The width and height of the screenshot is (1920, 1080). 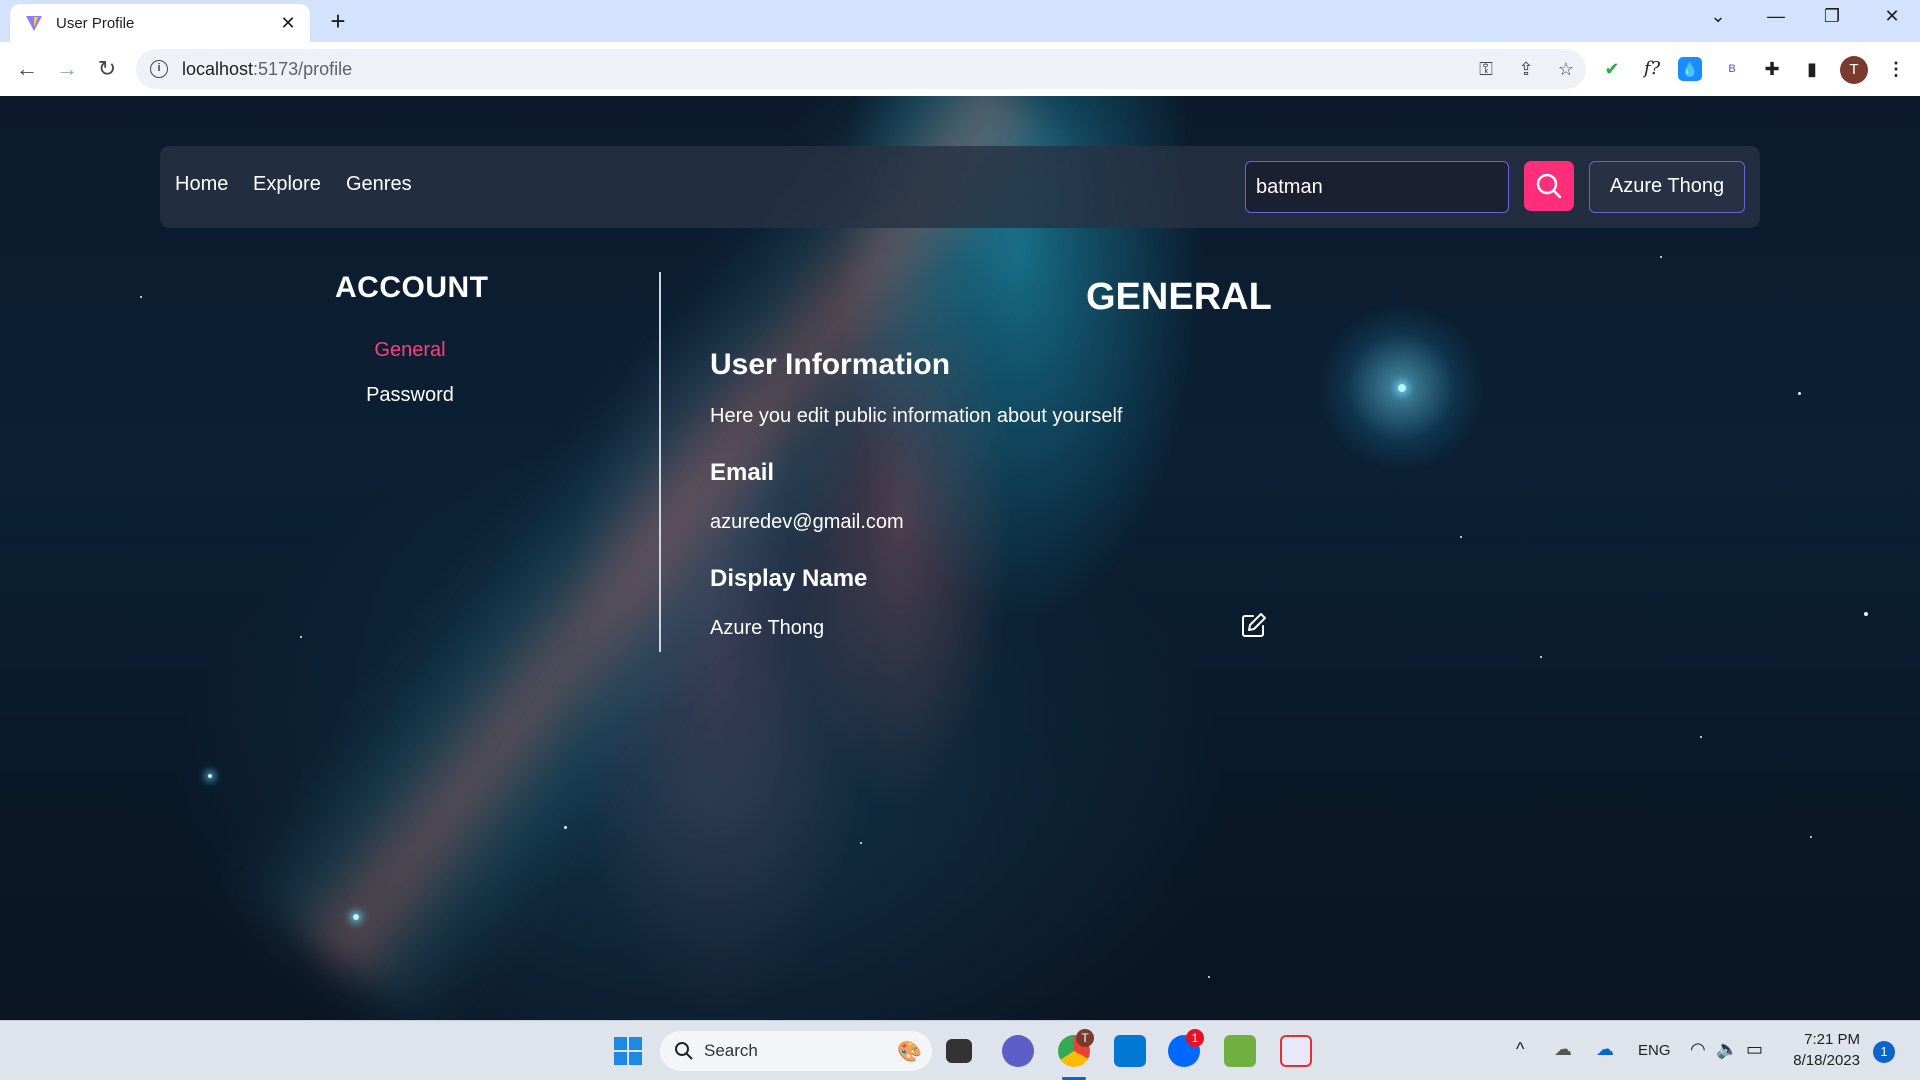 What do you see at coordinates (1854, 70) in the screenshot?
I see `profile-avatar: T` at bounding box center [1854, 70].